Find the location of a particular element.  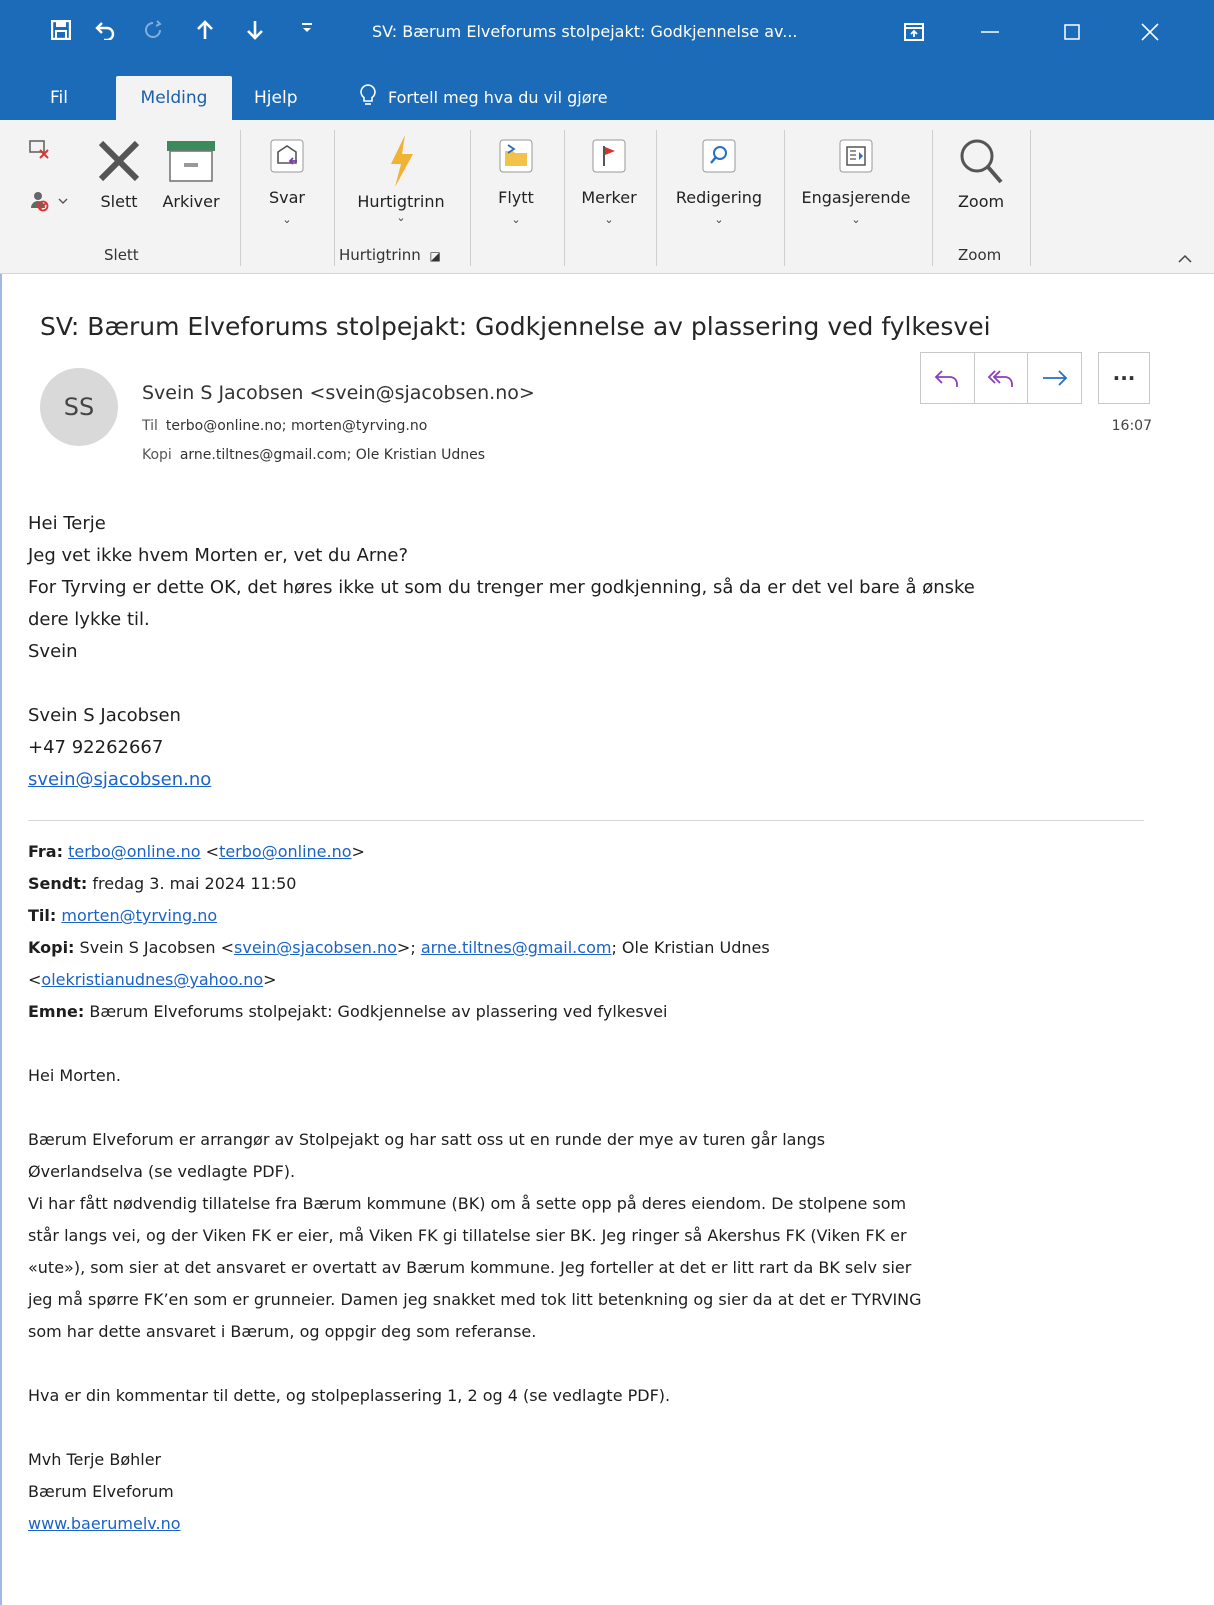

undo-icon is located at coordinates (105, 30).